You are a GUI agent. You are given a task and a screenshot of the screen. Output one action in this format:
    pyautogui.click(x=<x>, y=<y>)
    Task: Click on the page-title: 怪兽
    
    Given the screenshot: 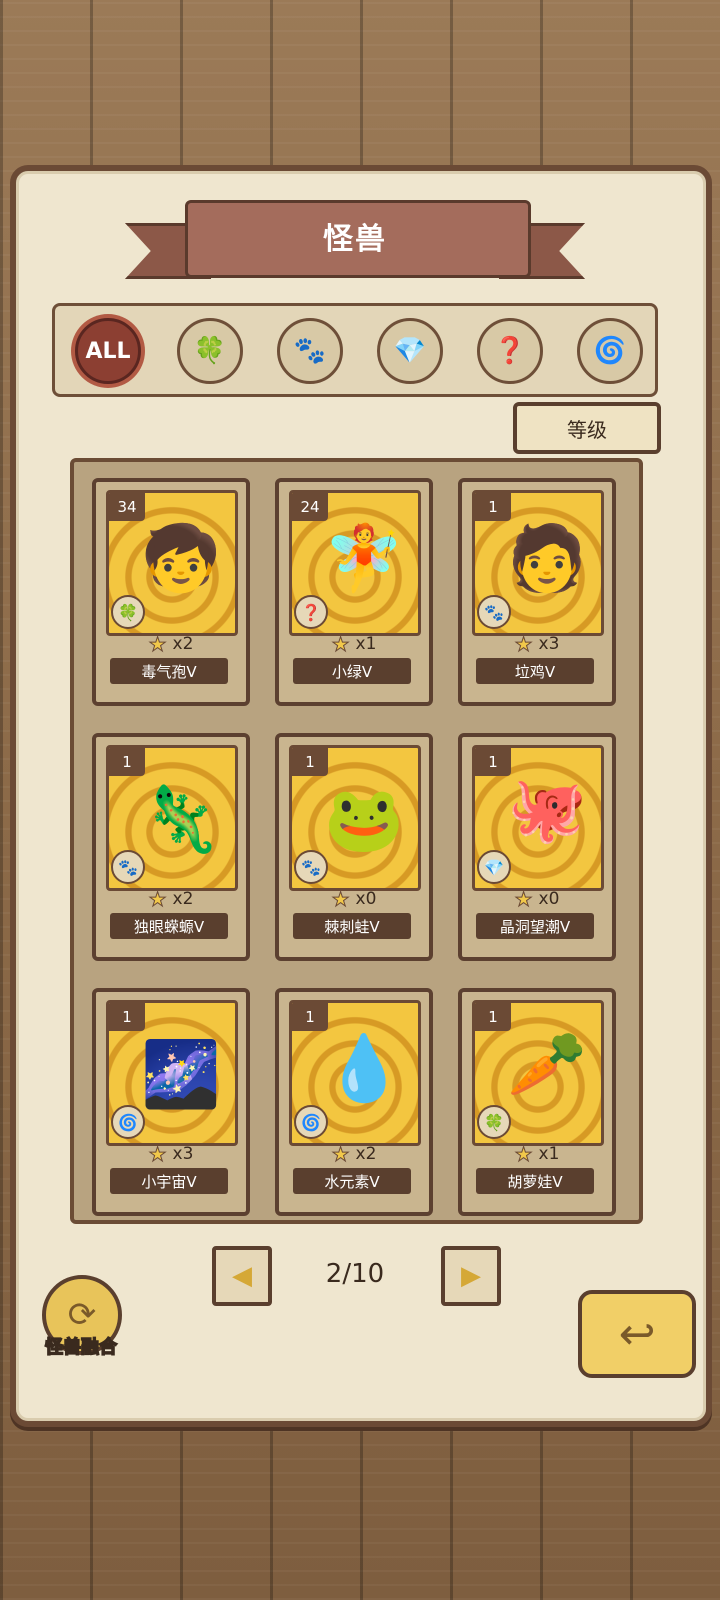 What is the action you would take?
    pyautogui.click(x=355, y=239)
    